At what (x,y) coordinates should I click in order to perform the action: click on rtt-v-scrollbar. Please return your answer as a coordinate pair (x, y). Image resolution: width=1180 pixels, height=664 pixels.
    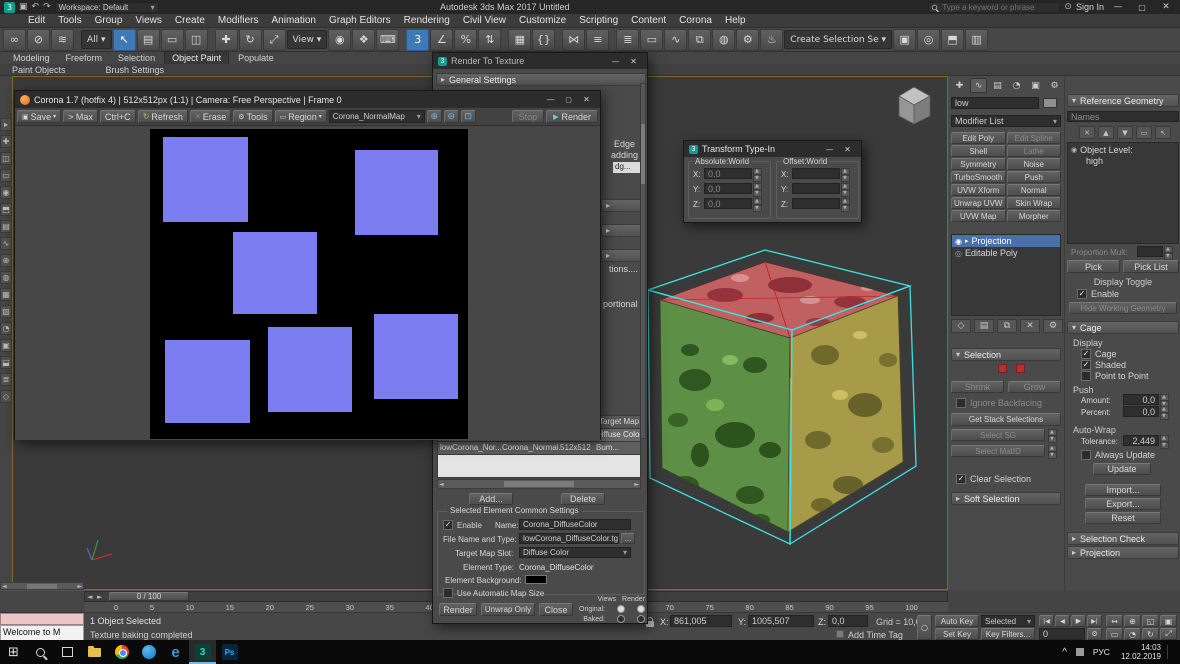
    Looking at the image, I should click on (643, 261).